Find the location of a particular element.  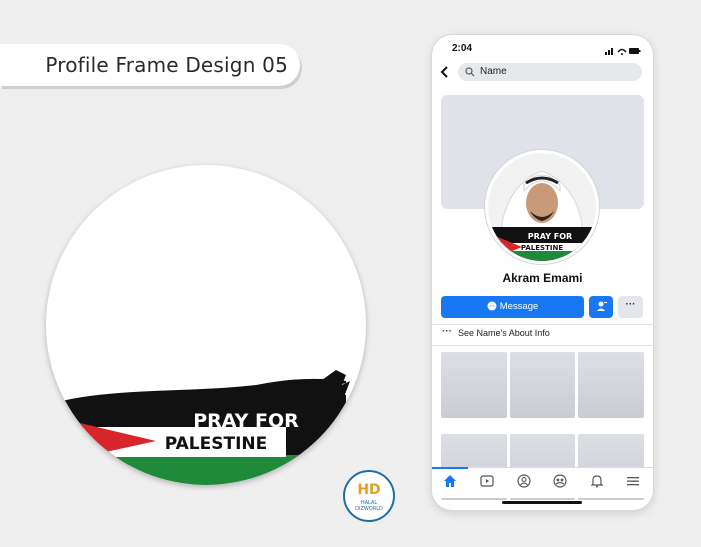

bell-icon is located at coordinates (597, 483).